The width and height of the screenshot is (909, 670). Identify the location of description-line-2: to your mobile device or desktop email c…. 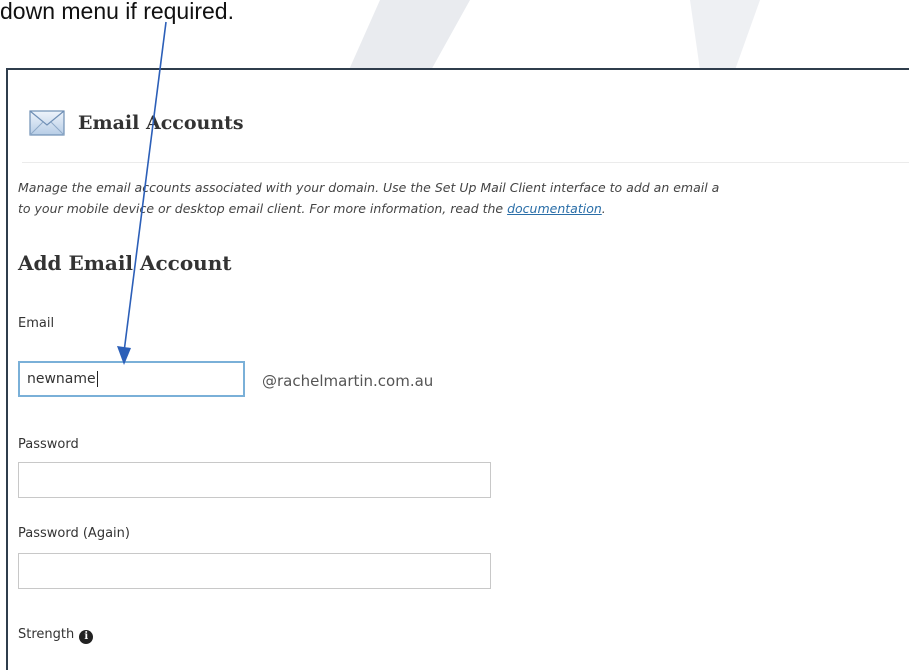
(463, 208).